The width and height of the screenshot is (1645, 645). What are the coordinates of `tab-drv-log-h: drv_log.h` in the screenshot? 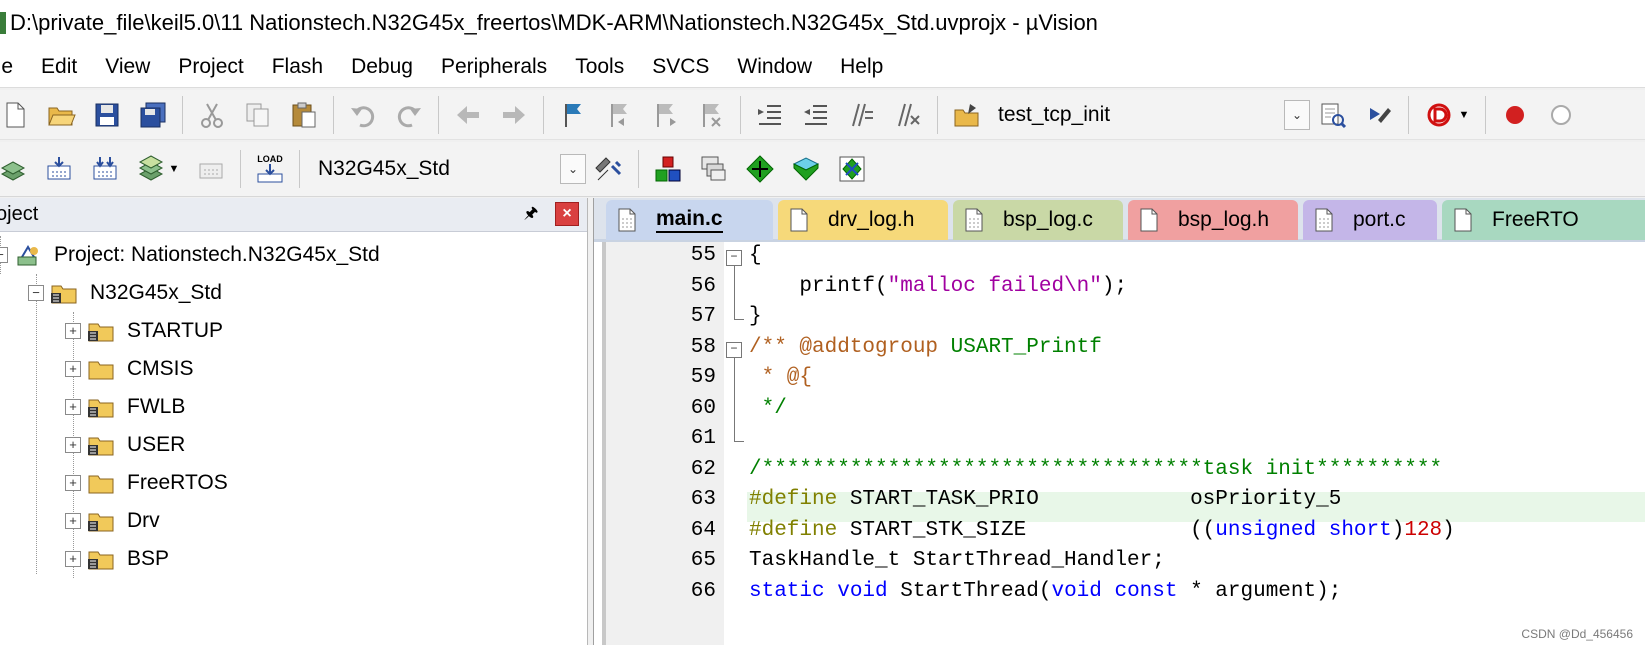 It's located at (863, 220).